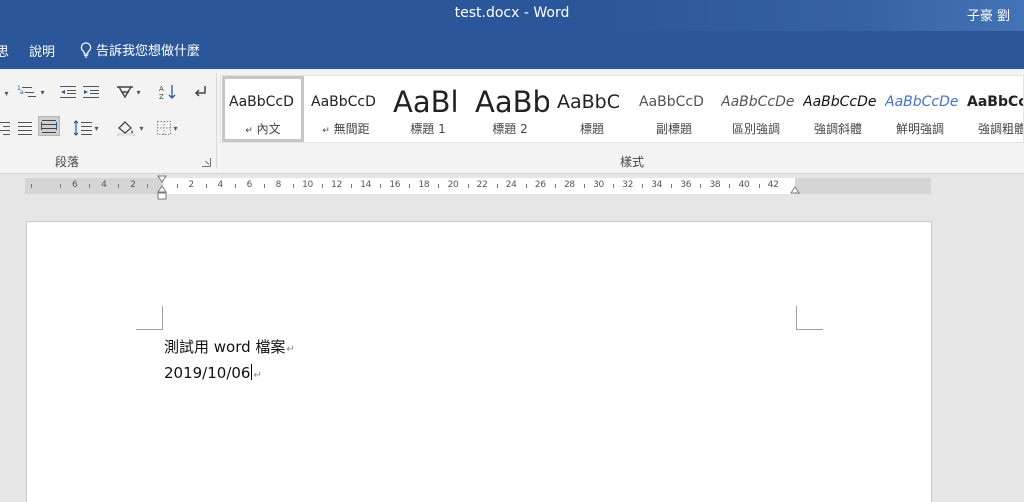 The width and height of the screenshot is (1024, 502). I want to click on chinese-layout-icon, so click(125, 92).